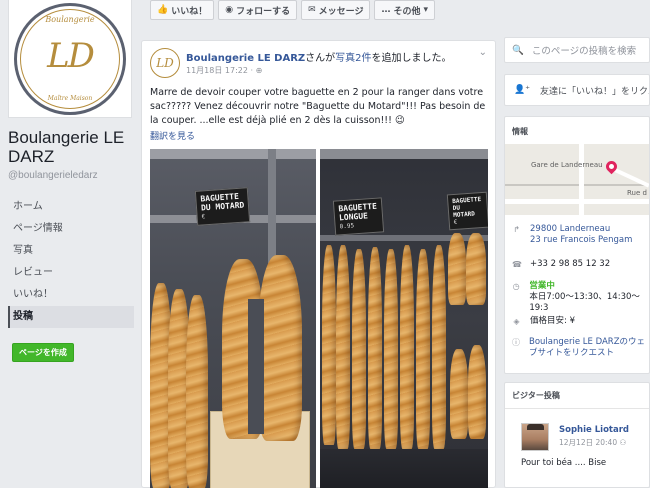 This screenshot has width=650, height=488. Describe the element at coordinates (70, 19) in the screenshot. I see `logo-top-text: Boulangerie` at that location.